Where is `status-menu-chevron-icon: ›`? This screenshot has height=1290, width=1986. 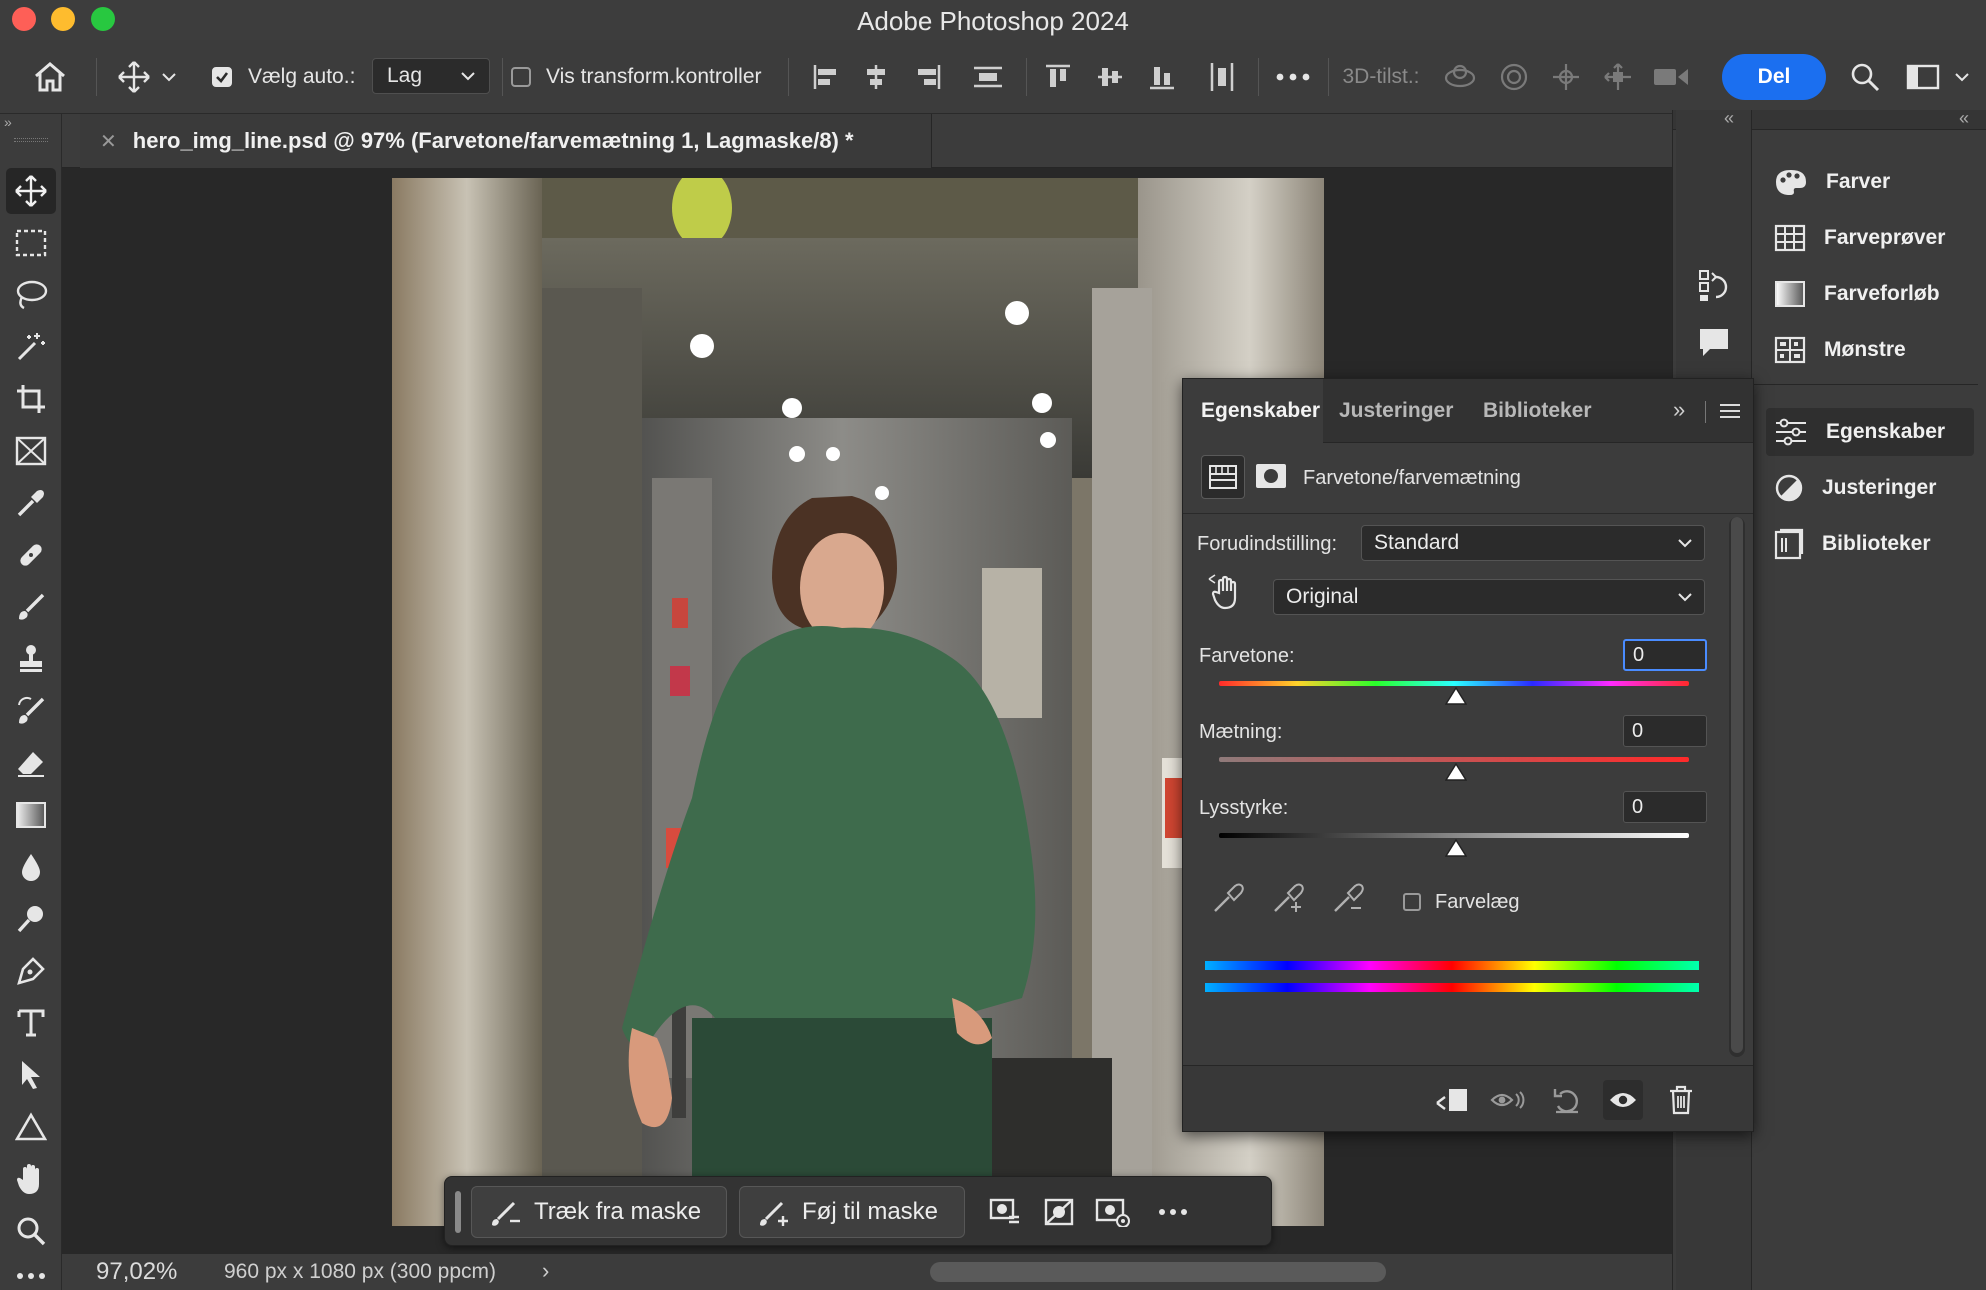
status-menu-chevron-icon: › is located at coordinates (545, 1271).